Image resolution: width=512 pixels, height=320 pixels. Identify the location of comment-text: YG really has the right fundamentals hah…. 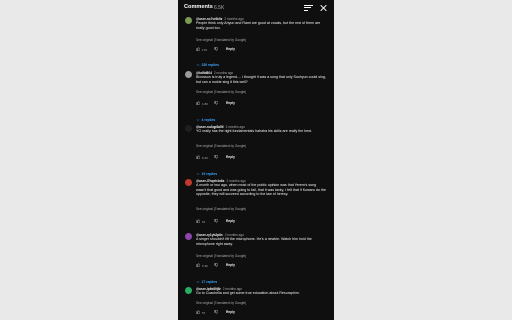
(254, 131).